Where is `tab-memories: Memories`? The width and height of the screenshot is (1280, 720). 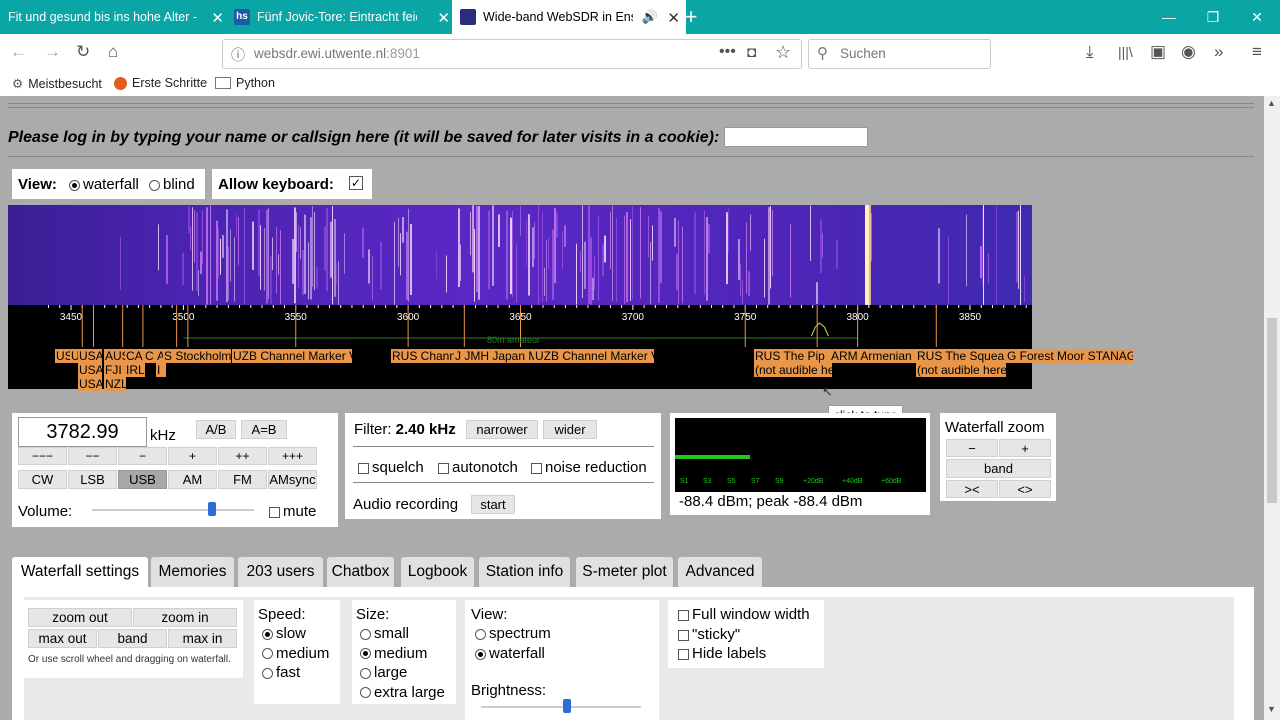
tab-memories: Memories is located at coordinates (192, 572).